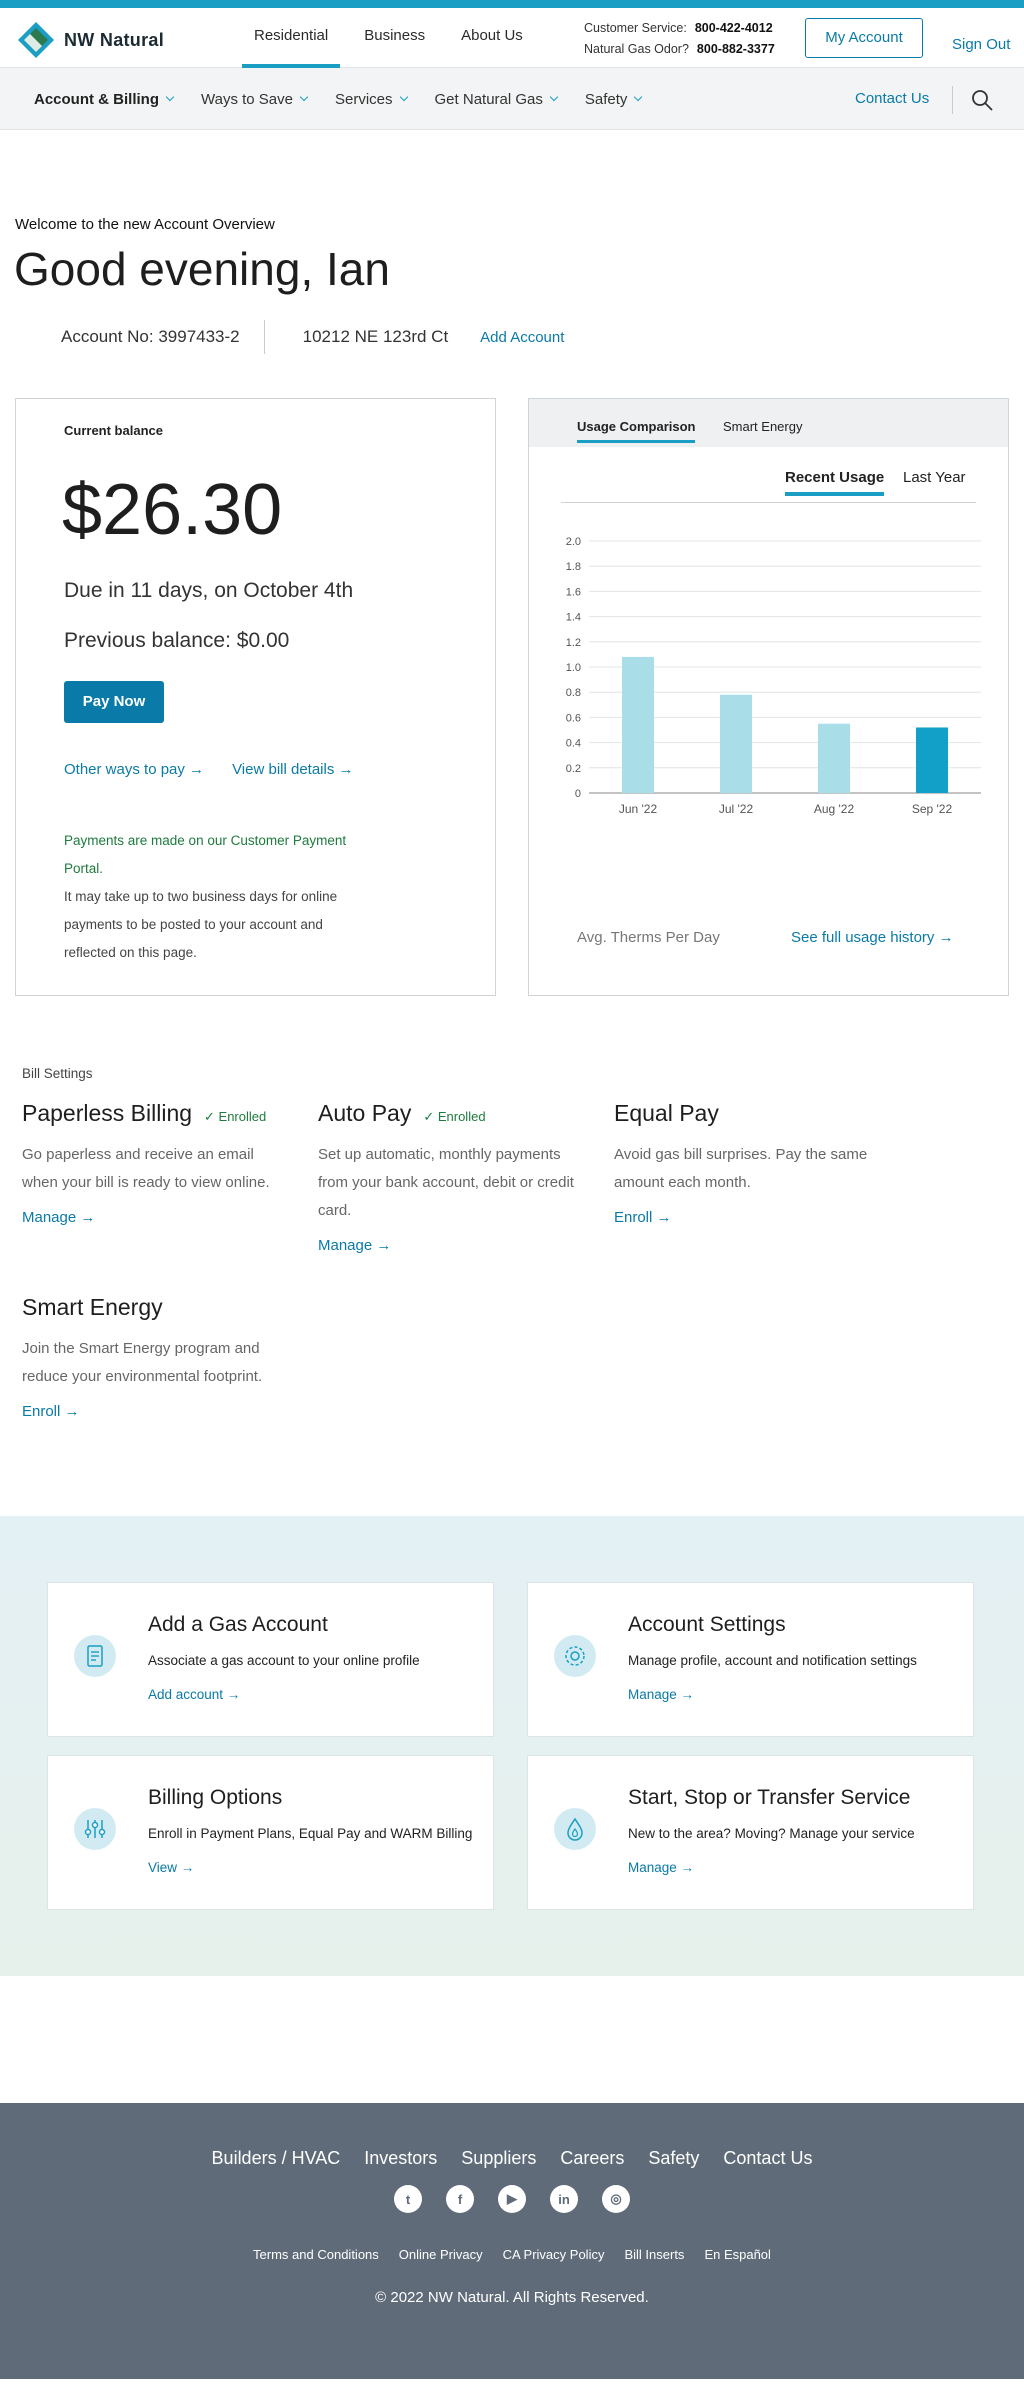 This screenshot has height=2405, width=1024. What do you see at coordinates (145, 224) in the screenshot?
I see `welcome-text: Welcome to the new Account Overview` at bounding box center [145, 224].